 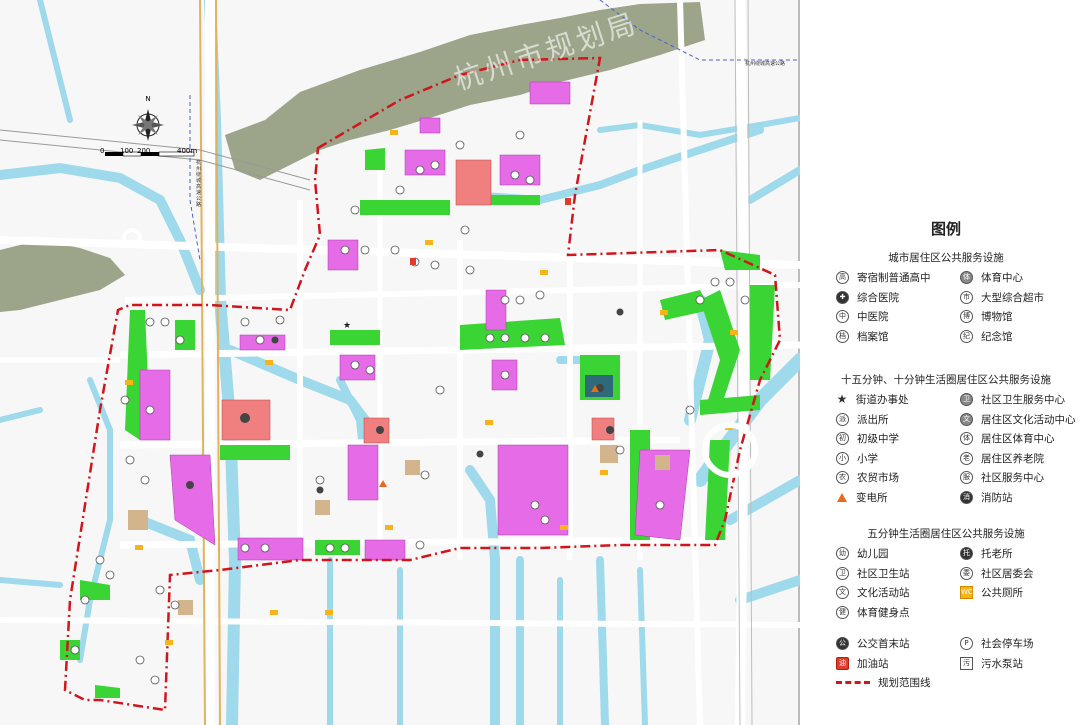 I want to click on legend-item: 高寄宿制普通高中, so click(x=883, y=277).